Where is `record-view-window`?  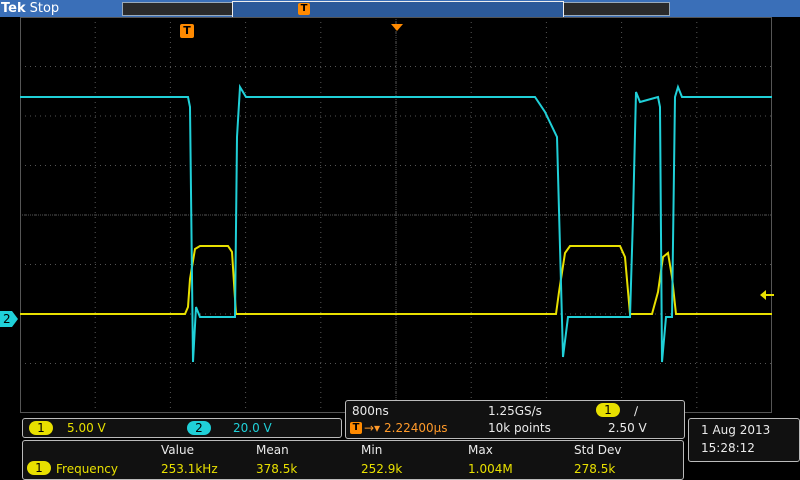 record-view-window is located at coordinates (398, 9).